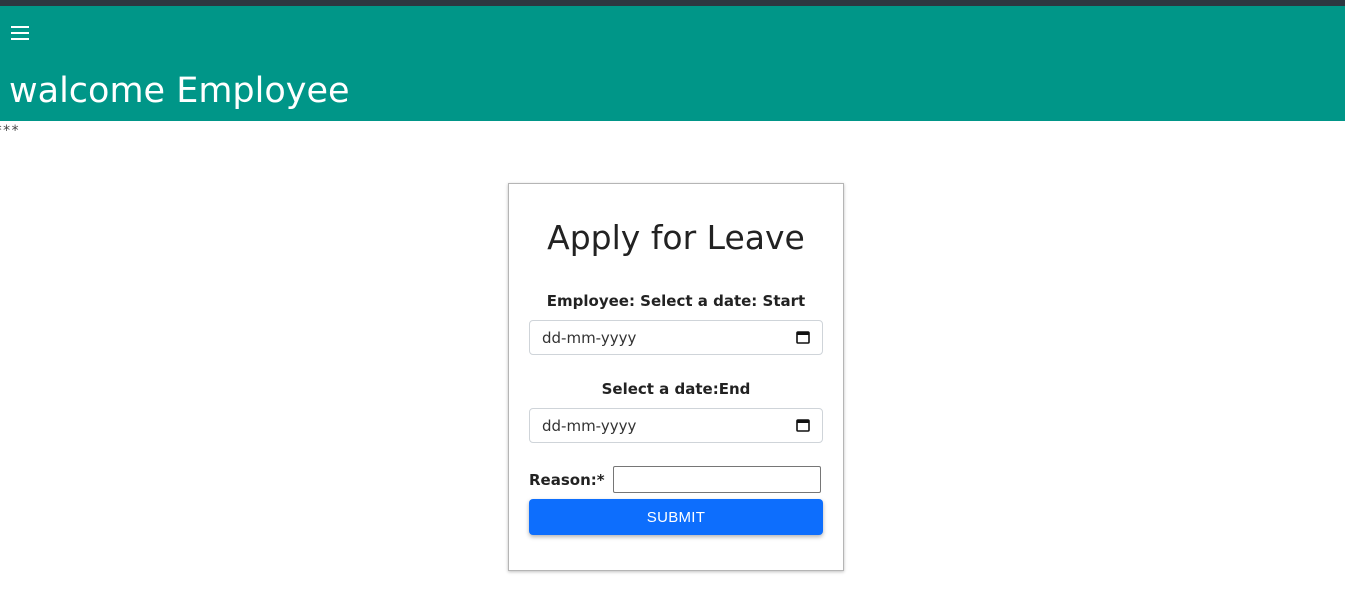 Image resolution: width=1345 pixels, height=600 pixels. Describe the element at coordinates (567, 480) in the screenshot. I see `reason-label: Reason:*` at that location.